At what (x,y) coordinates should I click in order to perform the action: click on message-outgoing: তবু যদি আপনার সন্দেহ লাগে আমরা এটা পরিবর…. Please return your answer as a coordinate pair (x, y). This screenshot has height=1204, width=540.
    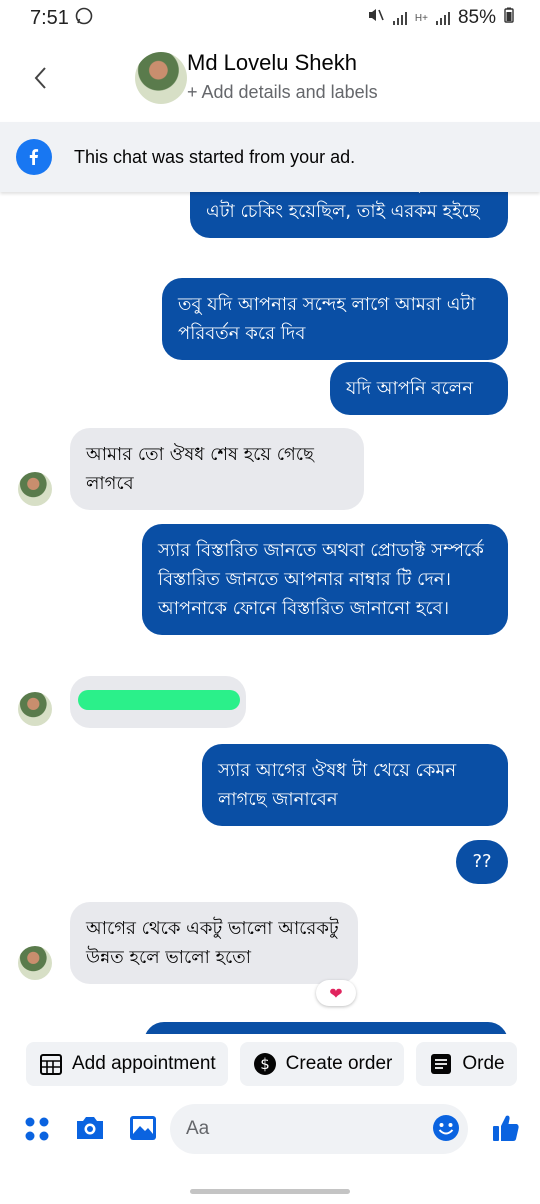
    Looking at the image, I should click on (335, 319).